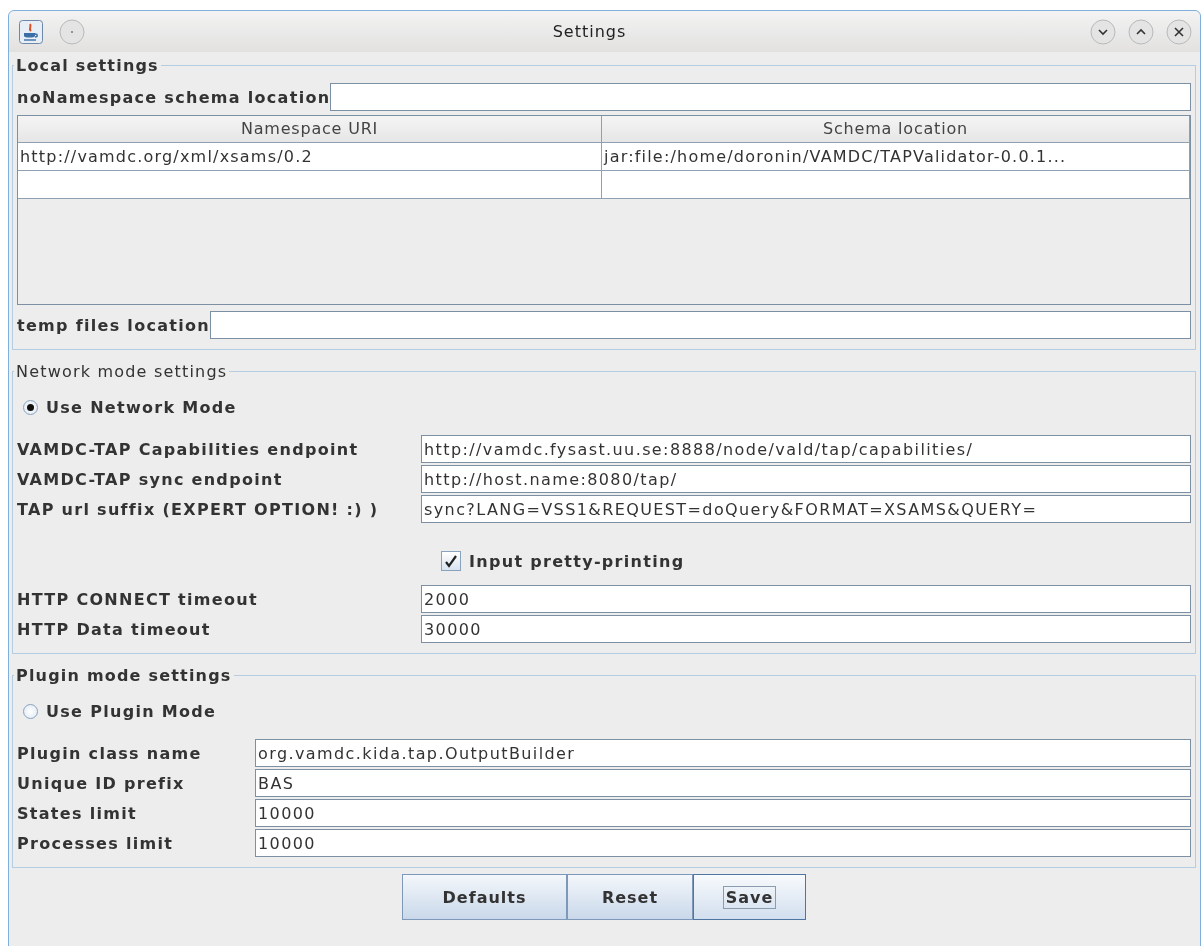 The image size is (1203, 946). What do you see at coordinates (749, 897) in the screenshot?
I see `dialog-button: Save` at bounding box center [749, 897].